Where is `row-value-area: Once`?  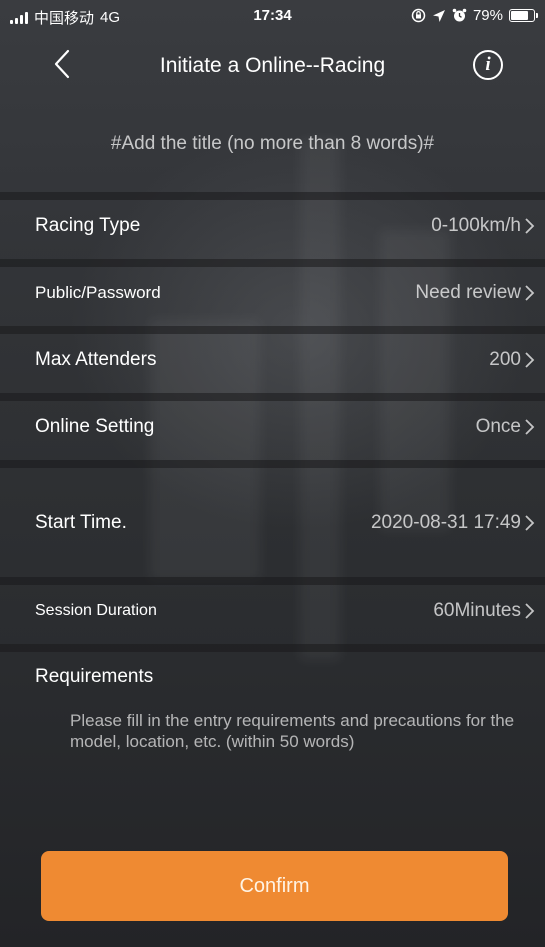 row-value-area: Once is located at coordinates (505, 427).